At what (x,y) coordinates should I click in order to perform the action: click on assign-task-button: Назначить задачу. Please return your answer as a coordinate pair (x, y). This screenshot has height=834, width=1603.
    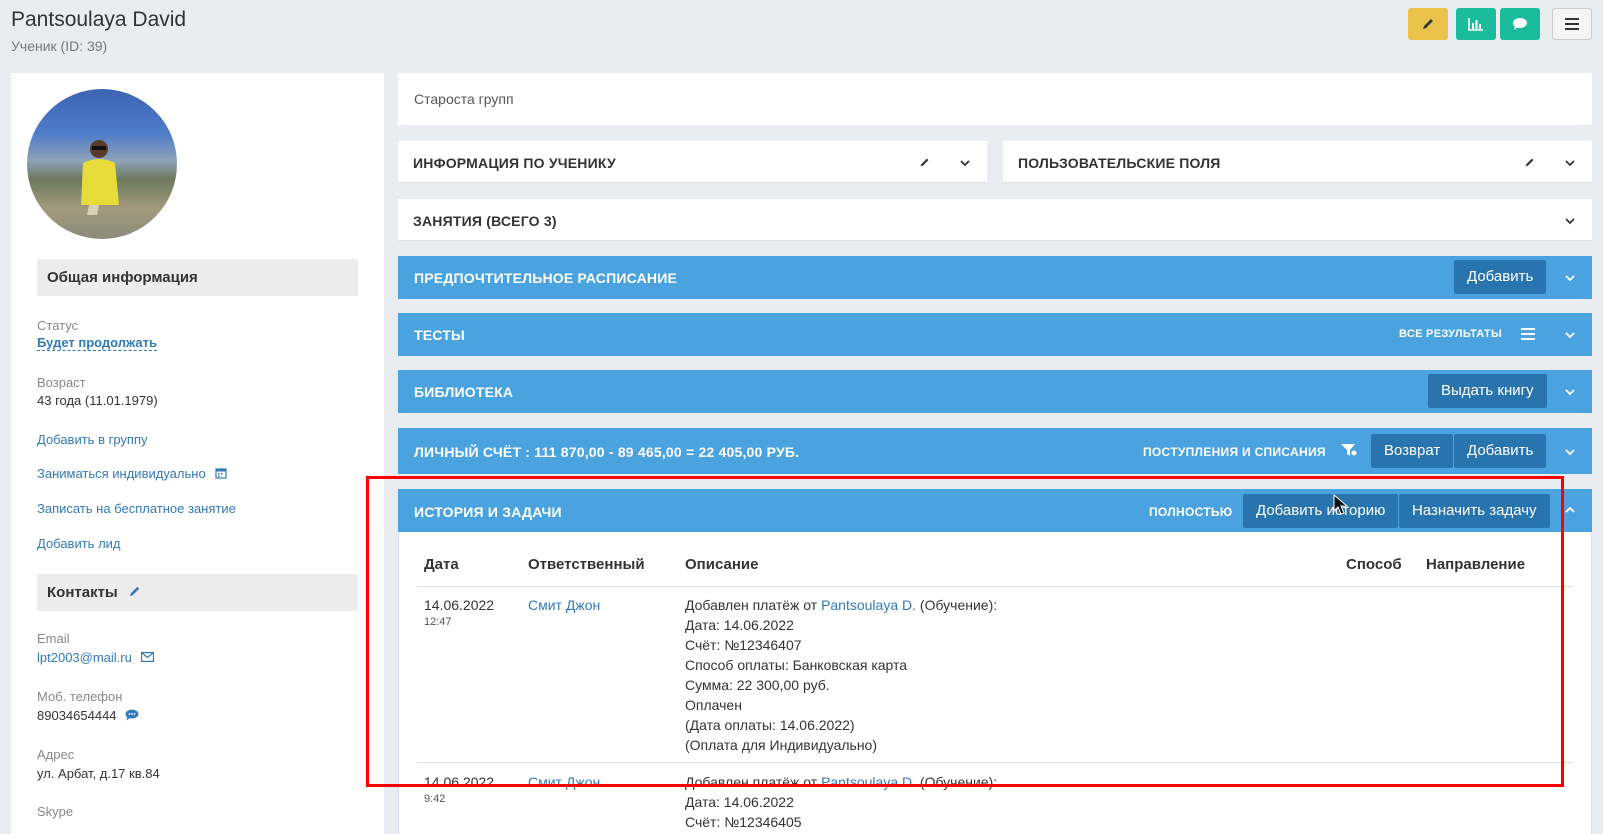
    Looking at the image, I should click on (1474, 511).